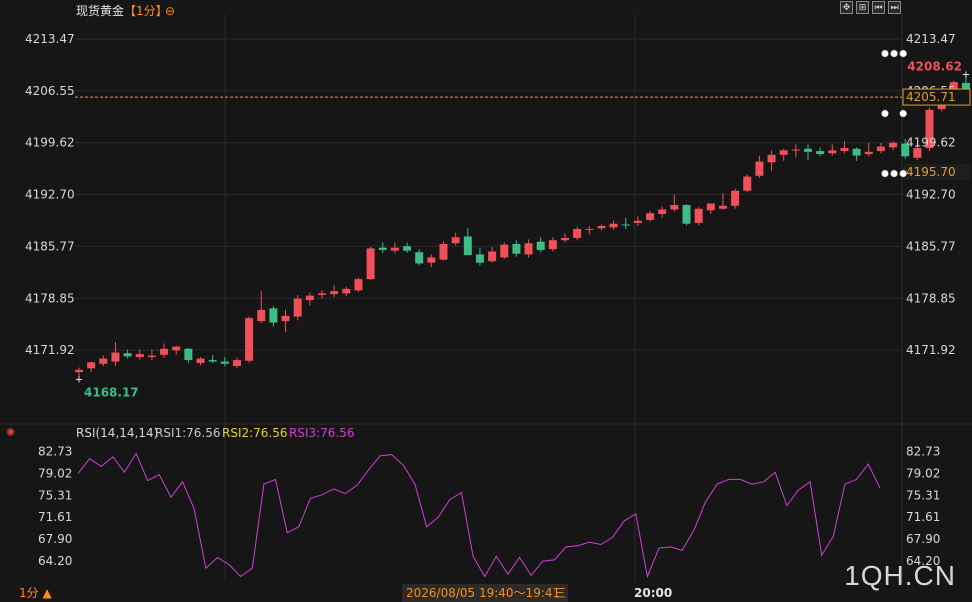 Image resolution: width=972 pixels, height=602 pixels. What do you see at coordinates (878, 7) in the screenshot?
I see `step-back-button: ⏮` at bounding box center [878, 7].